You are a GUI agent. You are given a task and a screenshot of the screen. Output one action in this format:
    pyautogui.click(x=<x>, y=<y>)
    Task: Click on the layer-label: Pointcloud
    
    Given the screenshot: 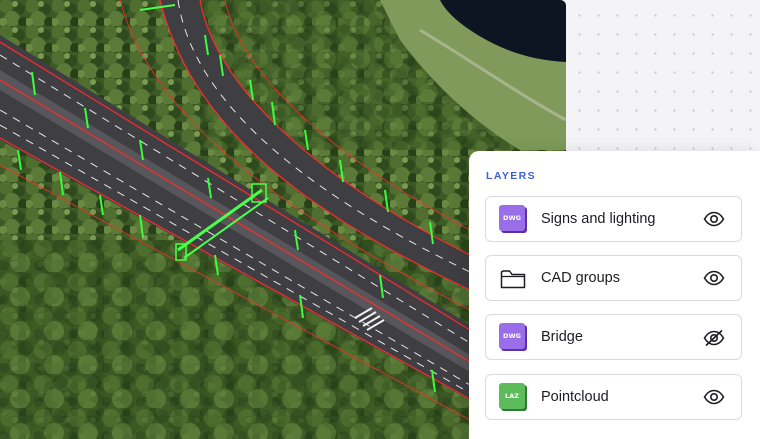 What is the action you would take?
    pyautogui.click(x=575, y=397)
    